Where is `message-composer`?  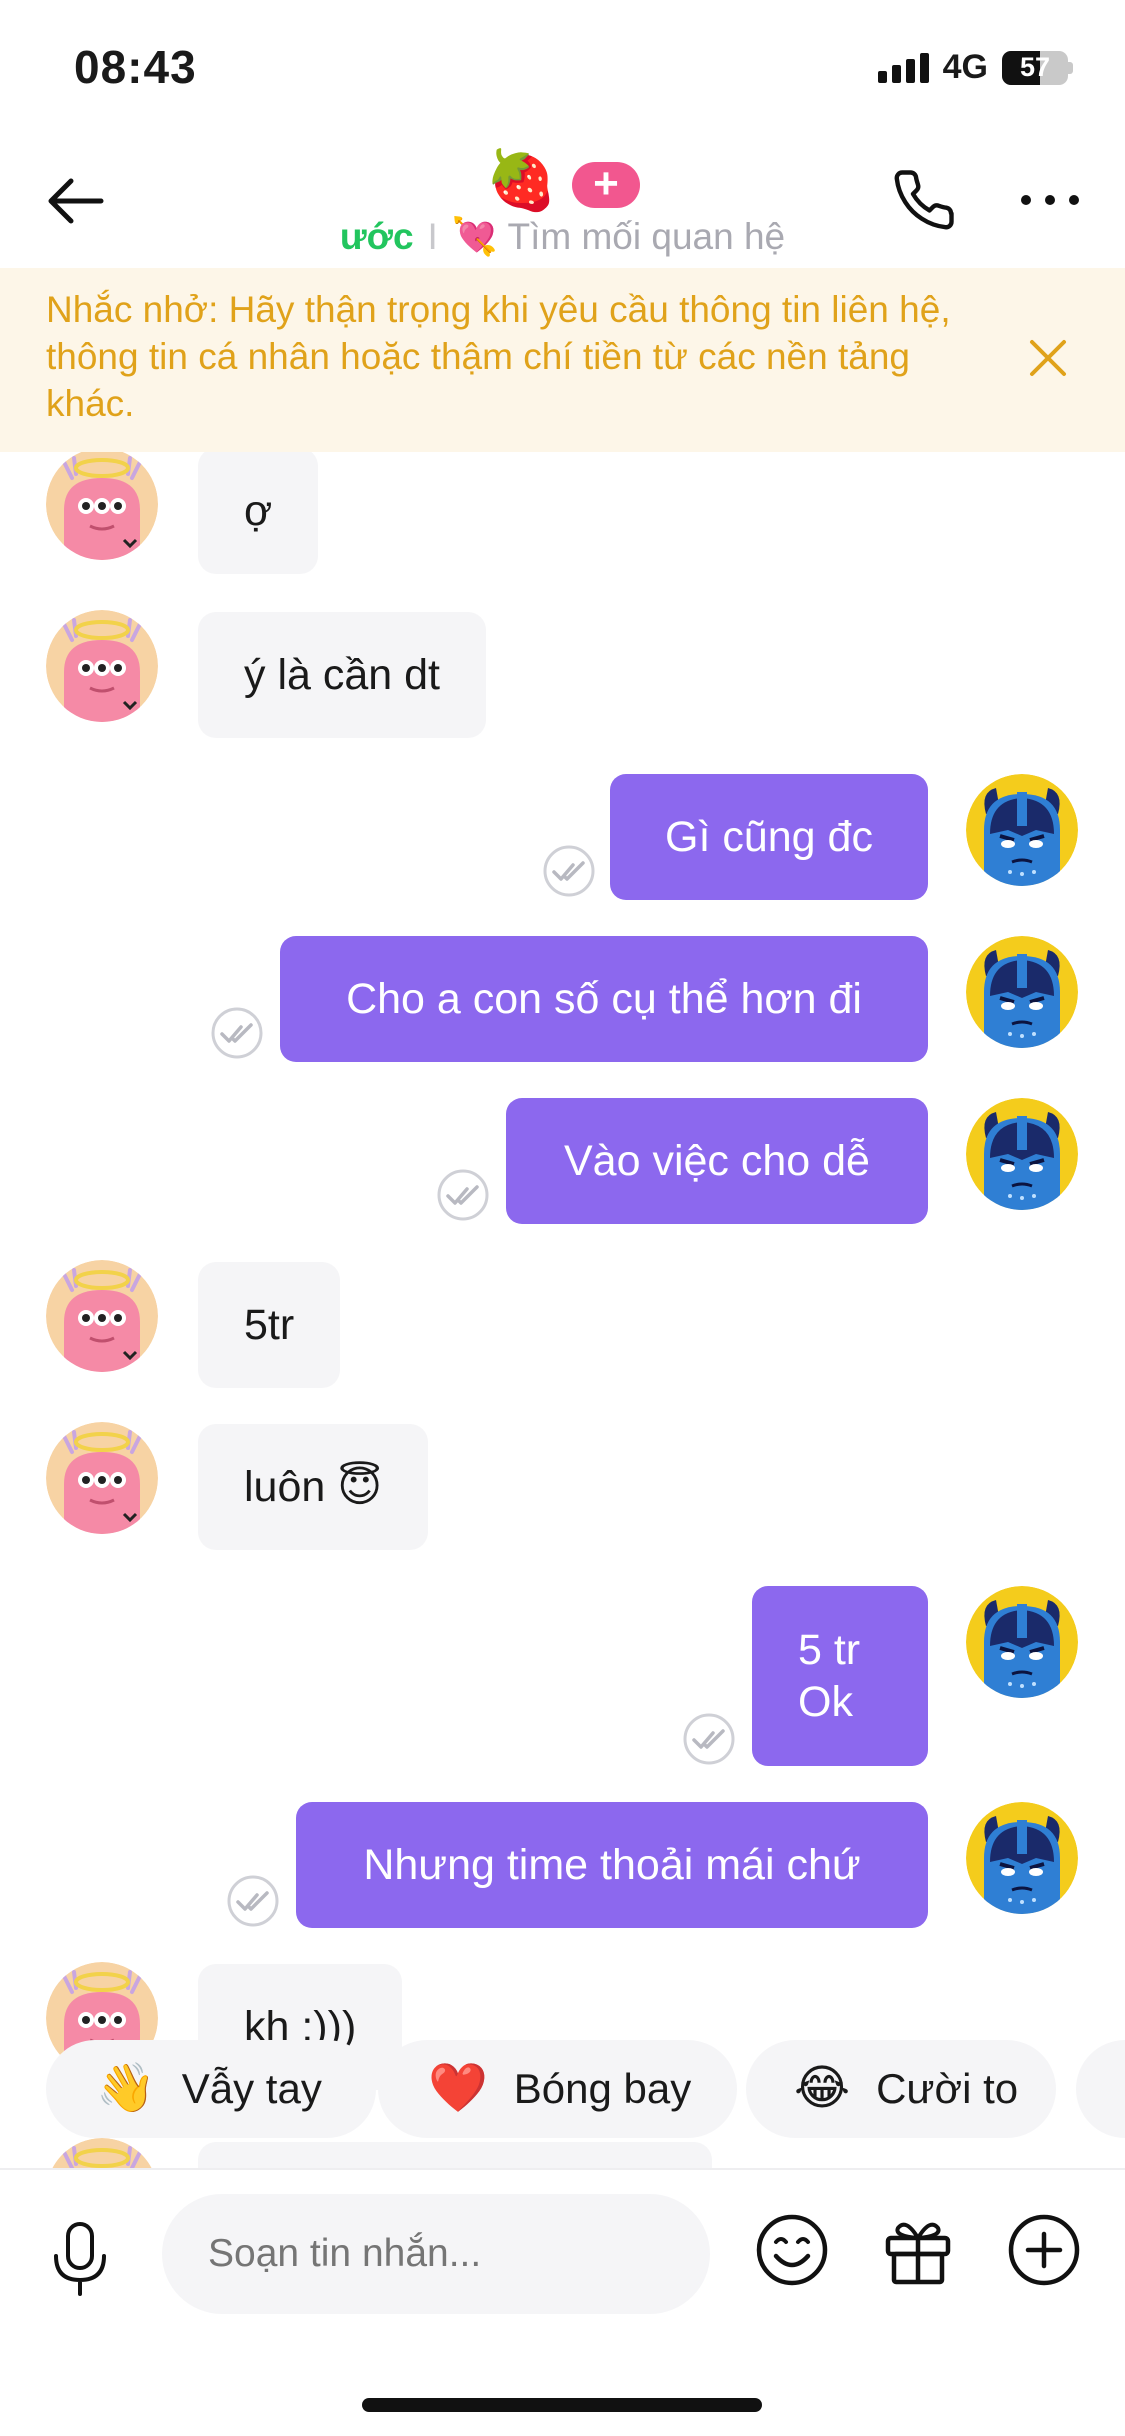 message-composer is located at coordinates (562, 2302).